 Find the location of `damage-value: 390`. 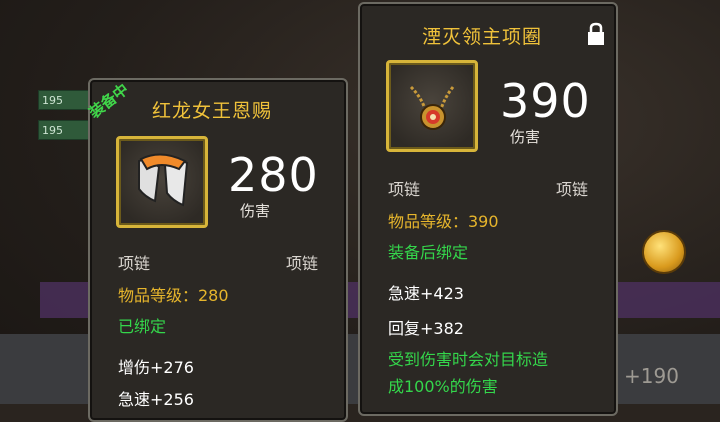

damage-value: 390 is located at coordinates (545, 101).